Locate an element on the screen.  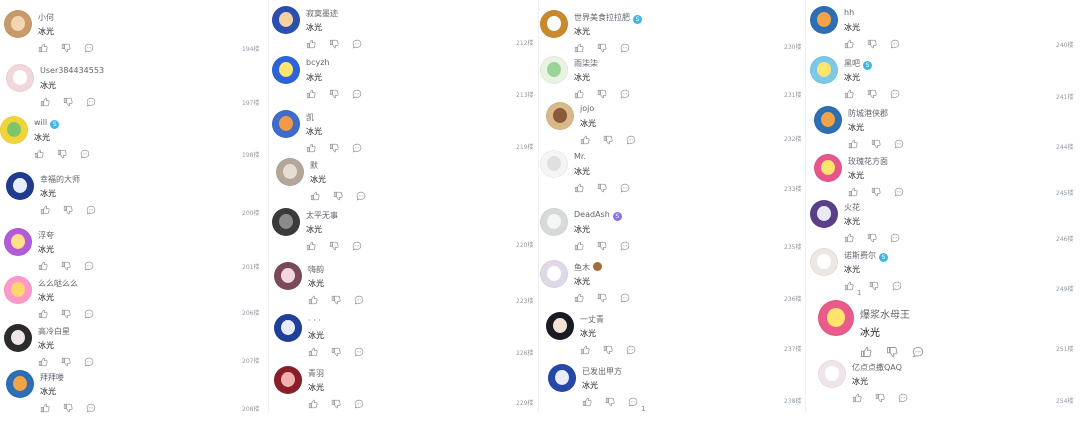
username-link: jojo is located at coordinates (587, 108).